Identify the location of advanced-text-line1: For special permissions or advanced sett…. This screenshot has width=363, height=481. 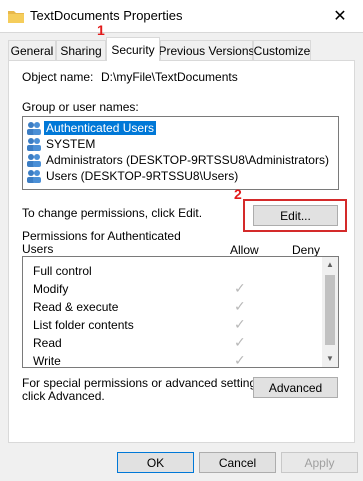
(144, 383).